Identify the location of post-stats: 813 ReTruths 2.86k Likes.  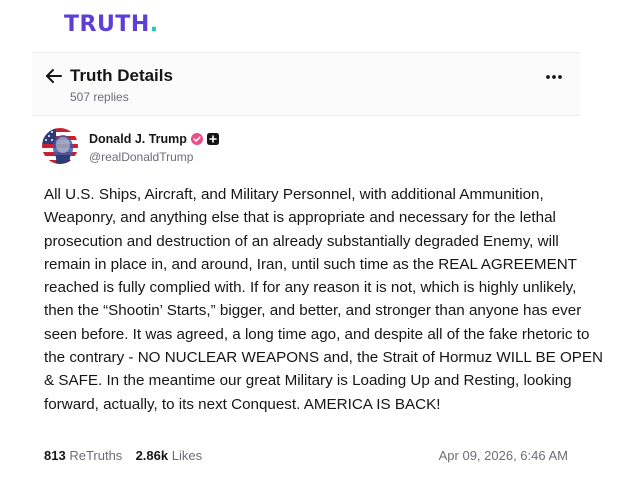
(123, 456).